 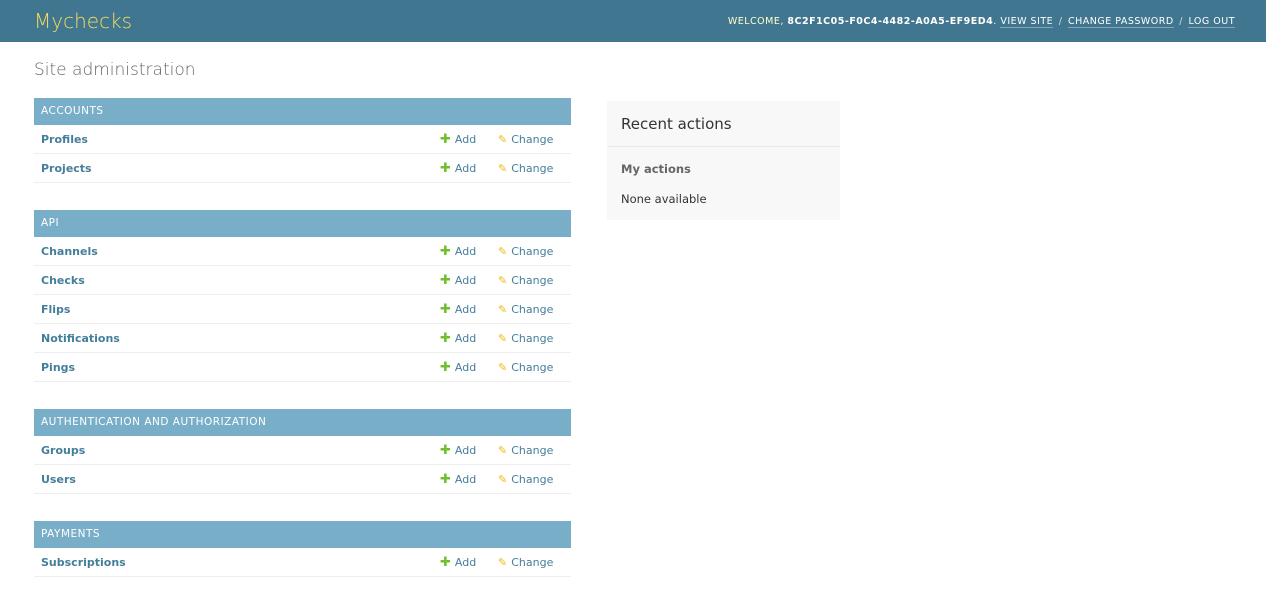 I want to click on model-link: Checks, so click(x=240, y=280).